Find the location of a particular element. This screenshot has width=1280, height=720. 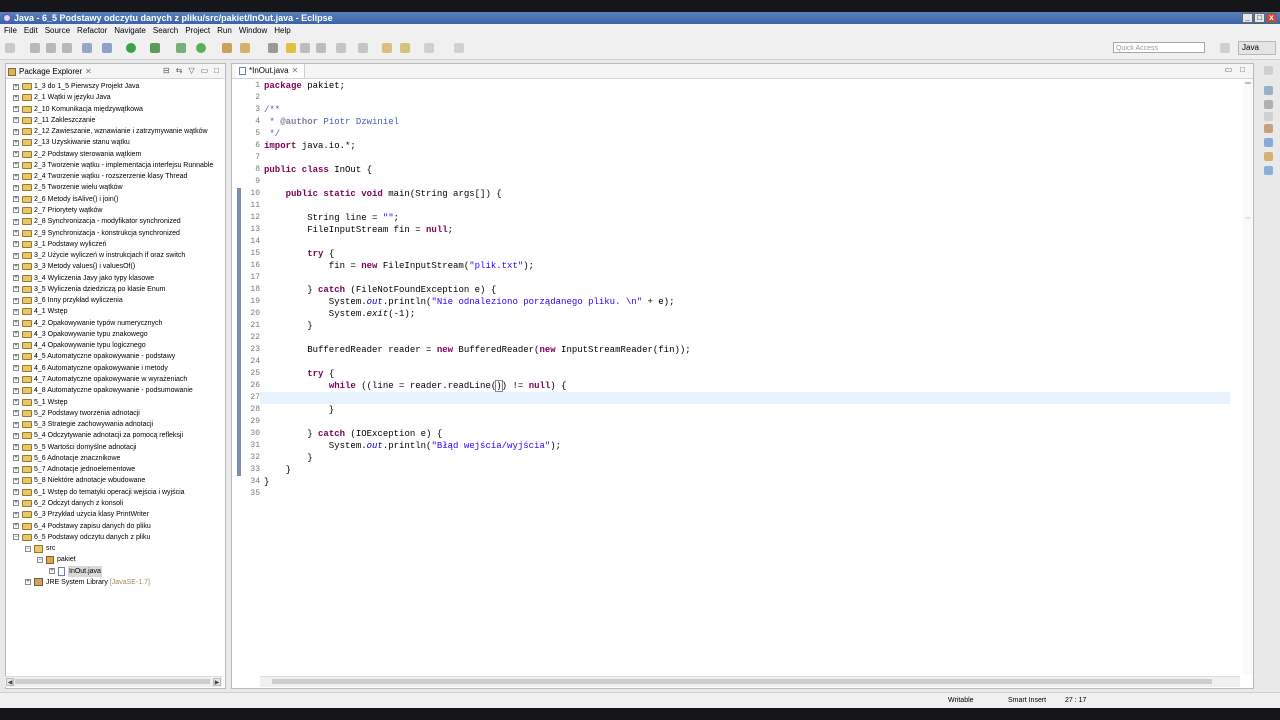

project-item: +4_1 Wstęp is located at coordinates (40, 311).